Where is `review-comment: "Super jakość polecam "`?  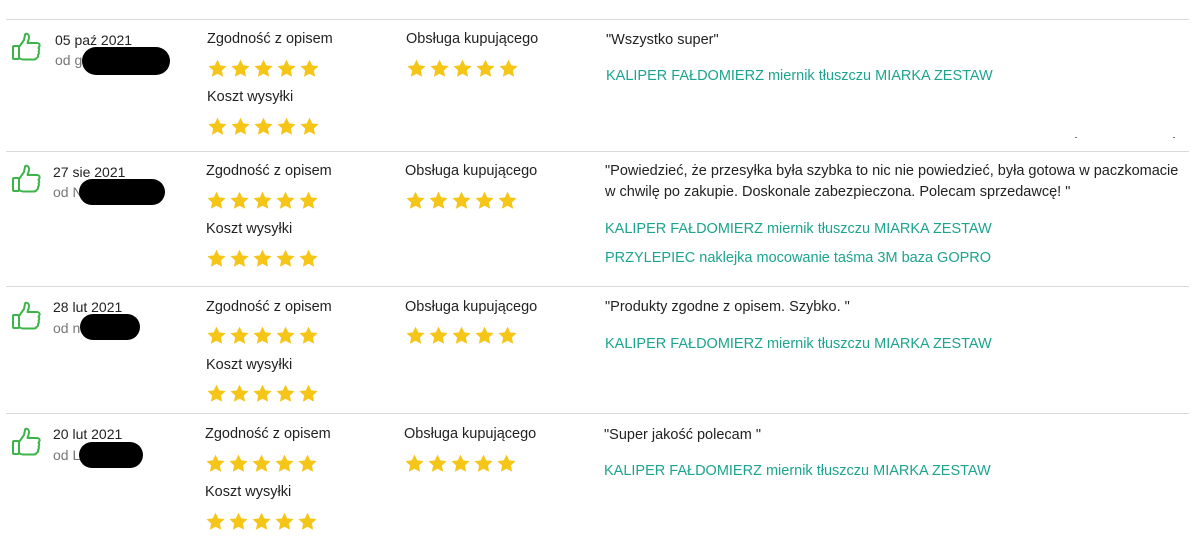 review-comment: "Super jakość polecam " is located at coordinates (682, 435).